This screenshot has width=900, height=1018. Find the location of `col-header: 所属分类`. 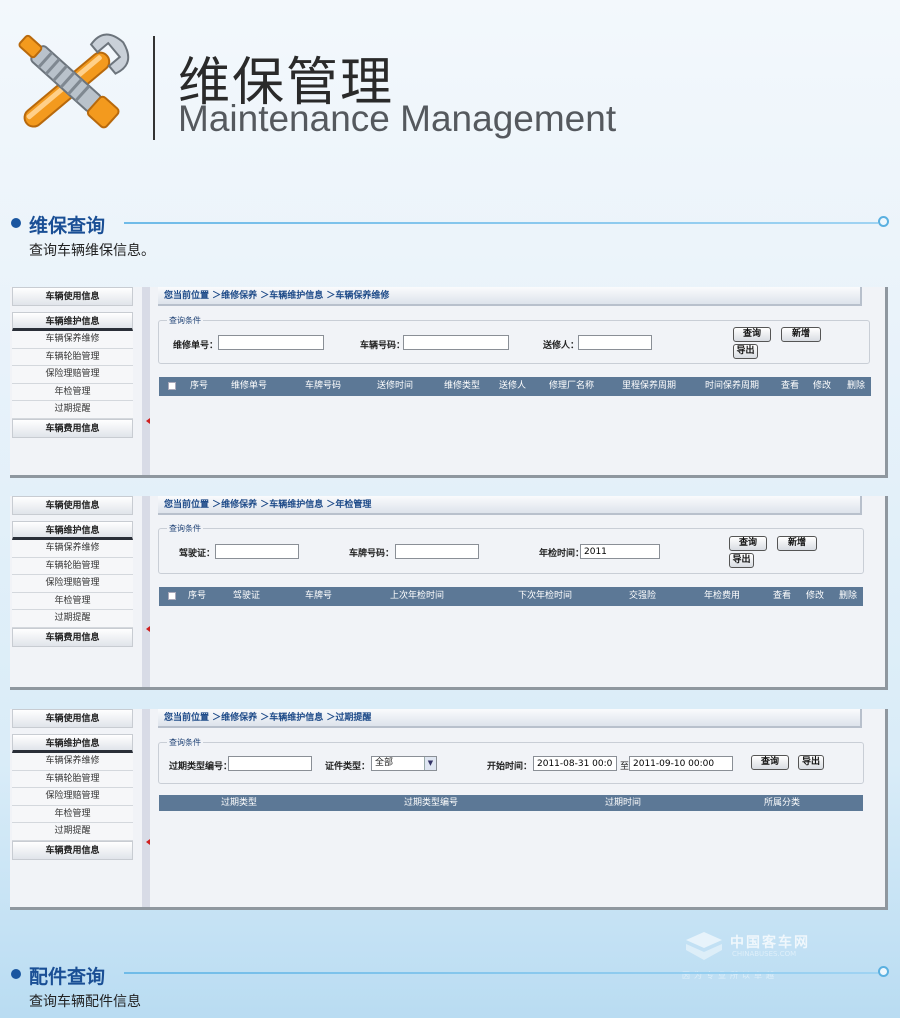

col-header: 所属分类 is located at coordinates (782, 803).